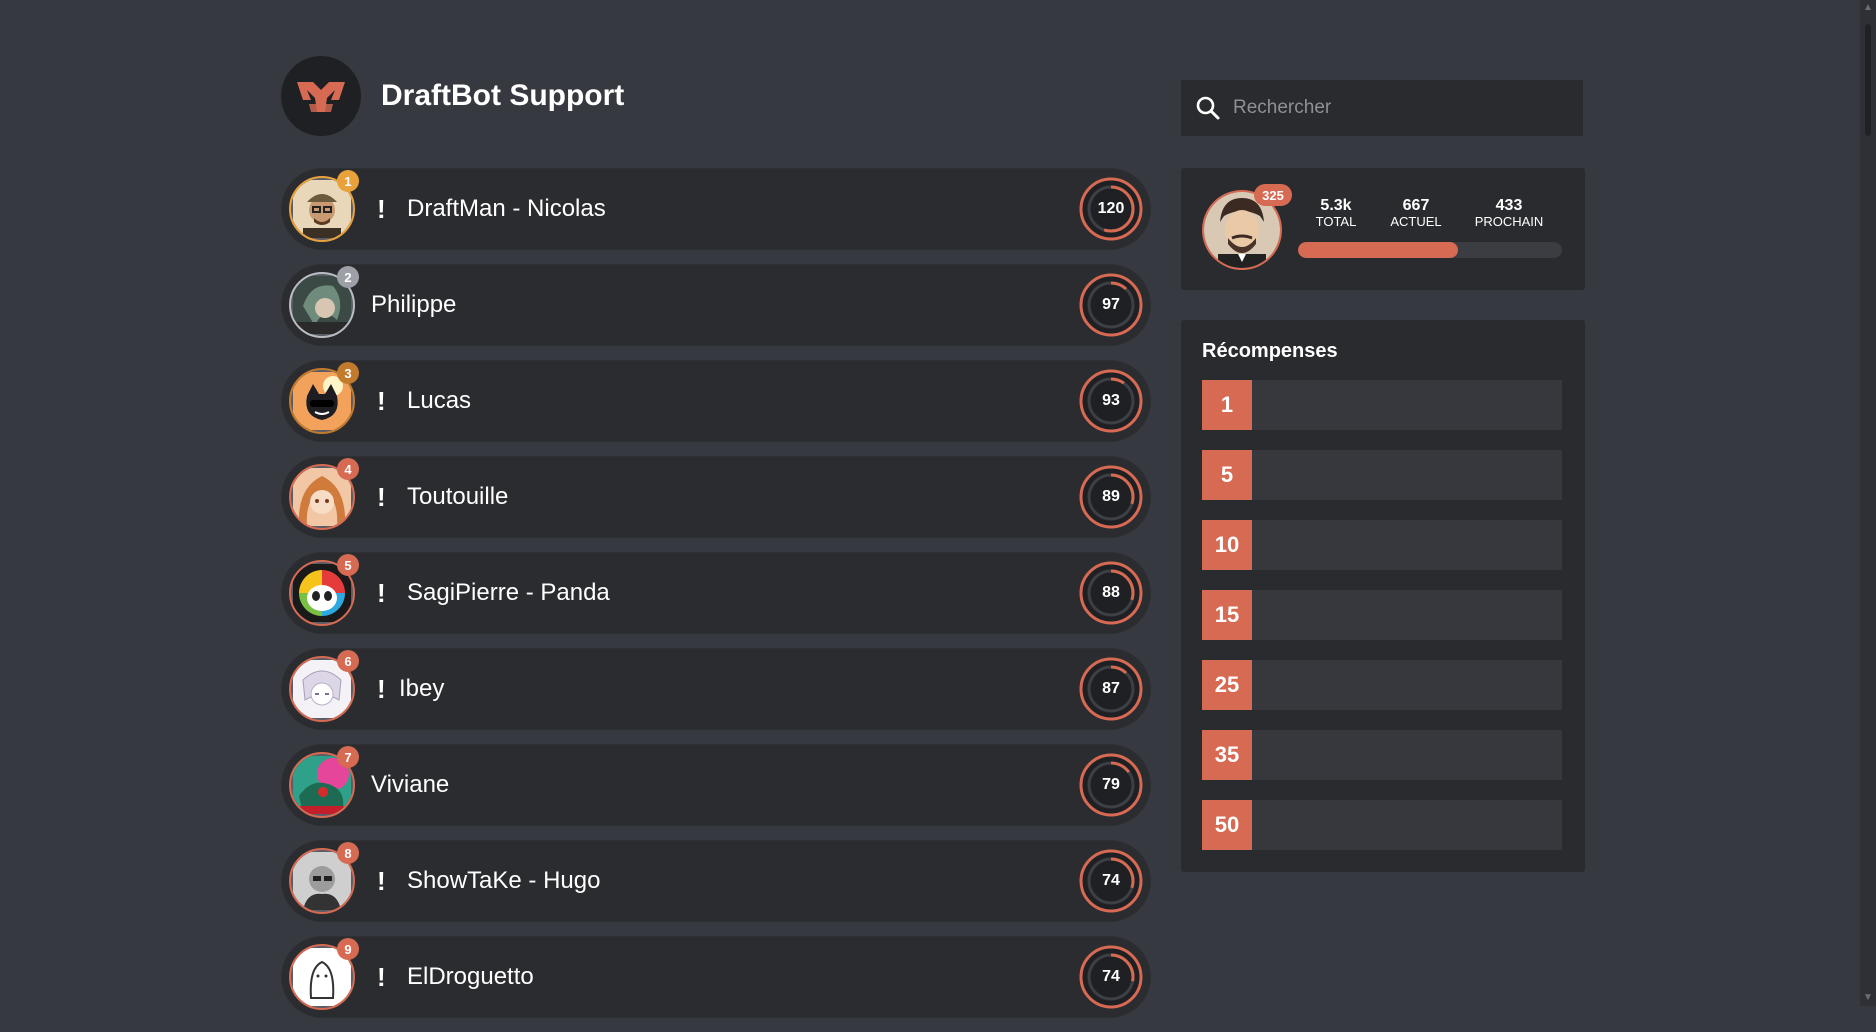 The width and height of the screenshot is (1876, 1032). What do you see at coordinates (348, 949) in the screenshot?
I see `rank-badge: 9` at bounding box center [348, 949].